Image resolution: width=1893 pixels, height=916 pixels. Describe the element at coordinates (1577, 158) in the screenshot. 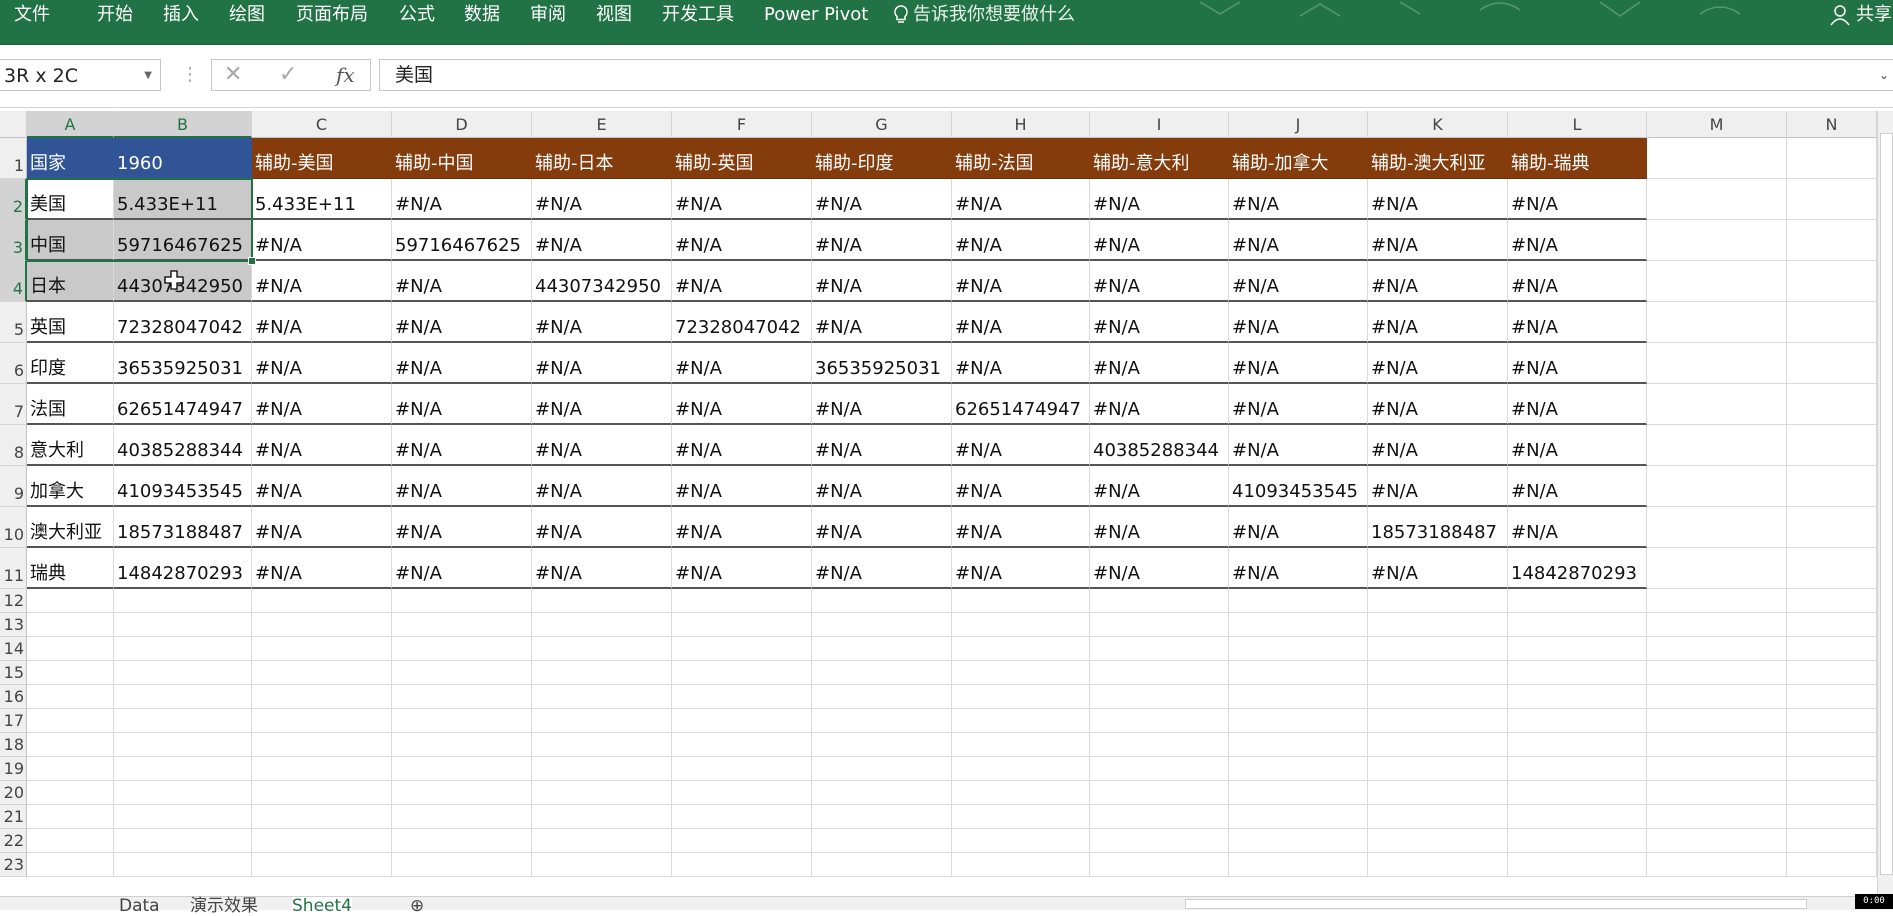

I see `table-header-cell: 辅助-瑞典` at that location.